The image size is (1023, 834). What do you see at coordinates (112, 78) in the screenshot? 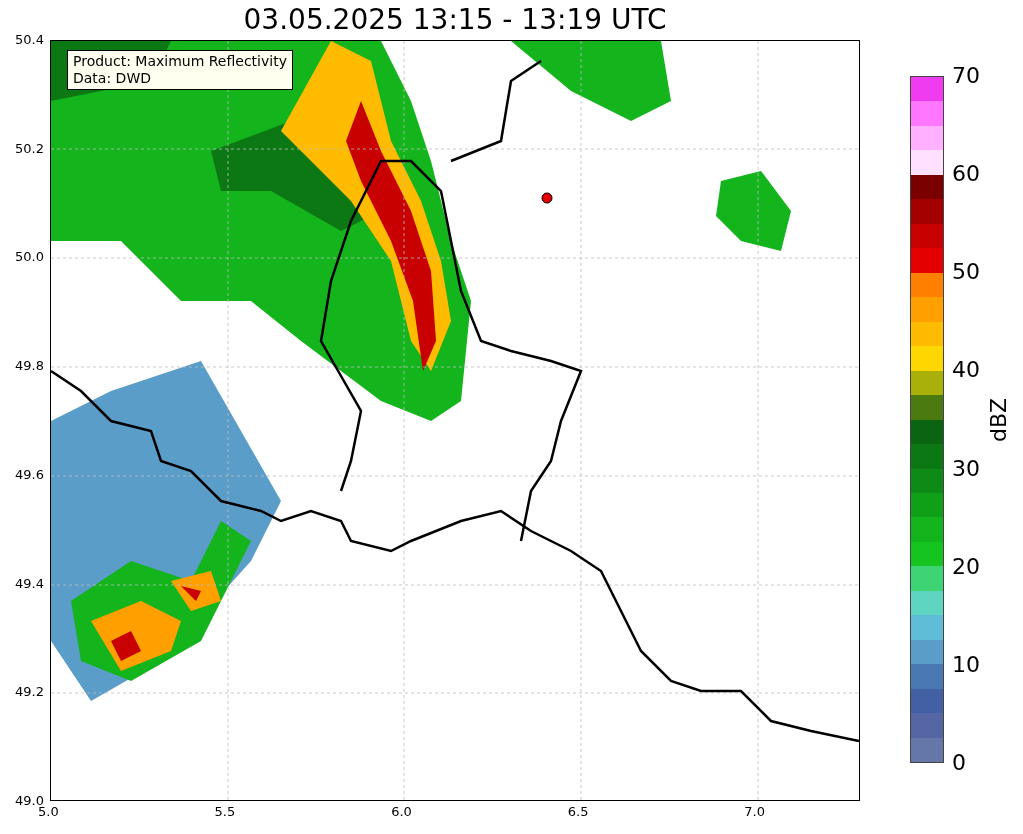
I see `legend-text: Data: DWD` at bounding box center [112, 78].